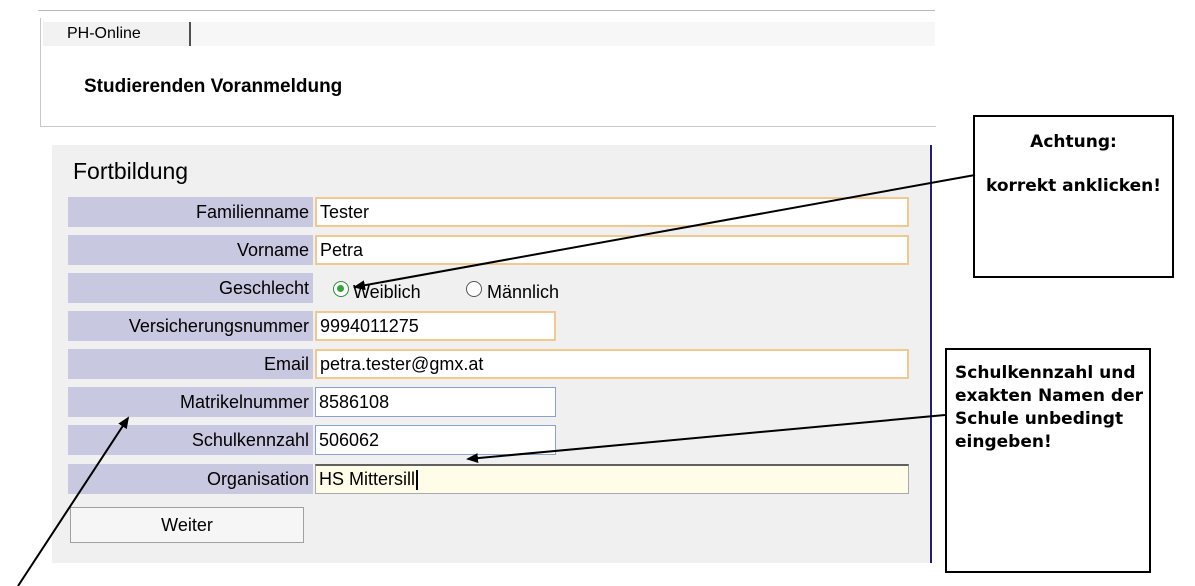 The image size is (1195, 586). Describe the element at coordinates (73, 501) in the screenshot. I see `arrow-to-matrikelnummer` at that location.